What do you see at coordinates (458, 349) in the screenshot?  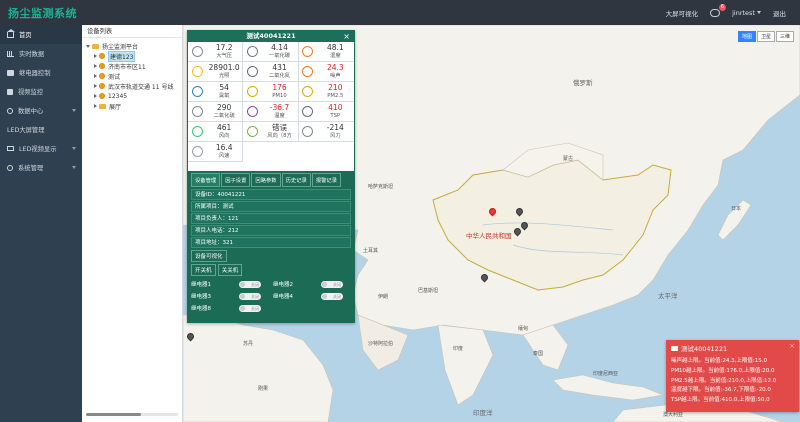 I see `map-label: 印度` at bounding box center [458, 349].